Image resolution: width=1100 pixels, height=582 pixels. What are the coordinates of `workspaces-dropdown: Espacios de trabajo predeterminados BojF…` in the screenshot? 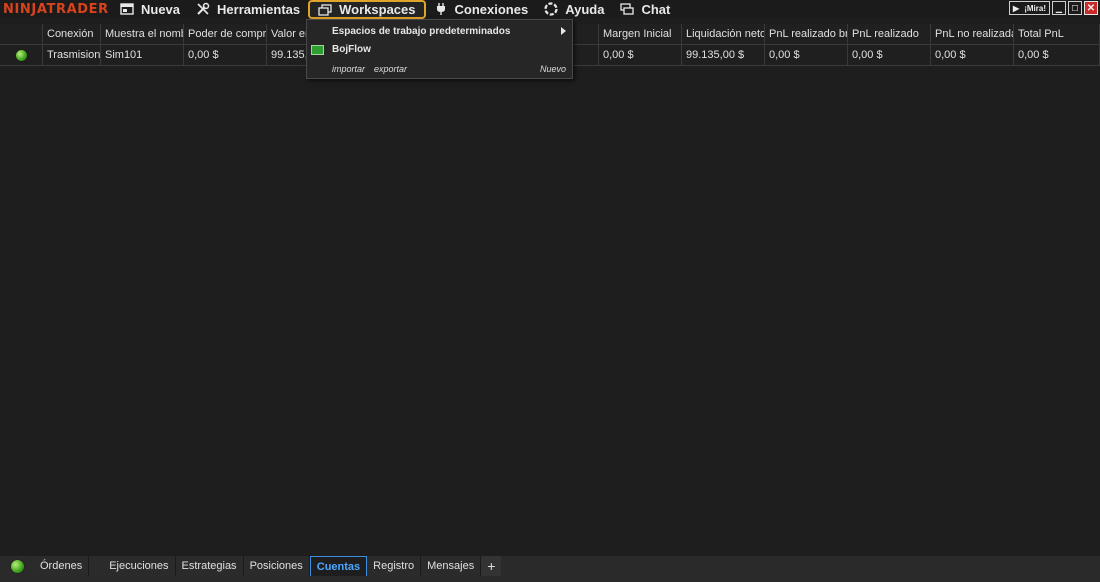 It's located at (439, 49).